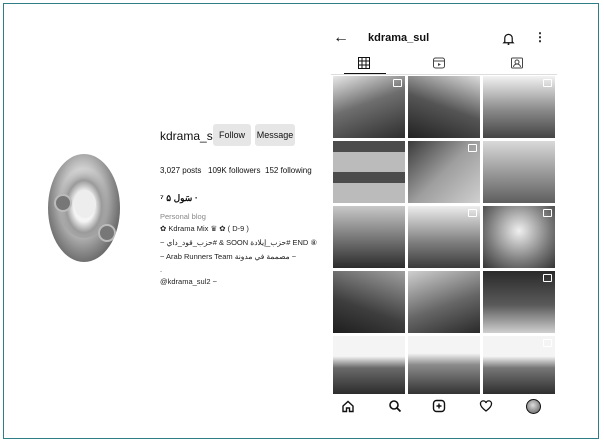 The height and width of the screenshot is (444, 604). I want to click on profile-avatar, so click(84, 208).